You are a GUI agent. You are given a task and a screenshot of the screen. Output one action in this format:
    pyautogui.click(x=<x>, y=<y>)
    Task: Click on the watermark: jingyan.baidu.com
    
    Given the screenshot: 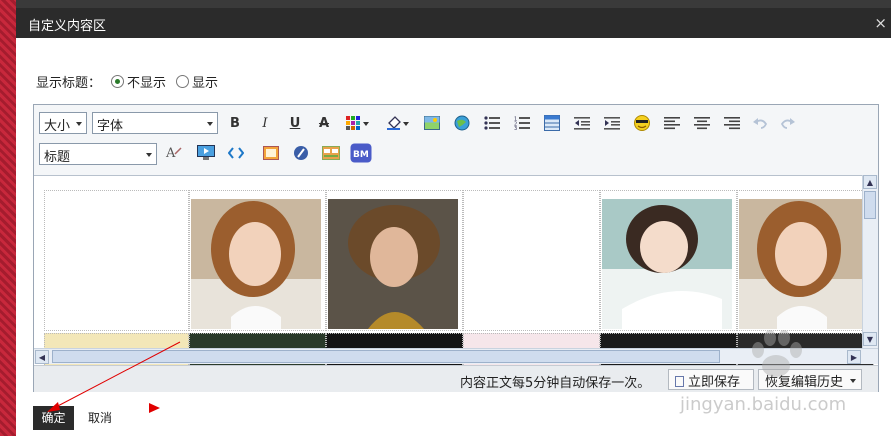 What is the action you would take?
    pyautogui.click(x=776, y=372)
    